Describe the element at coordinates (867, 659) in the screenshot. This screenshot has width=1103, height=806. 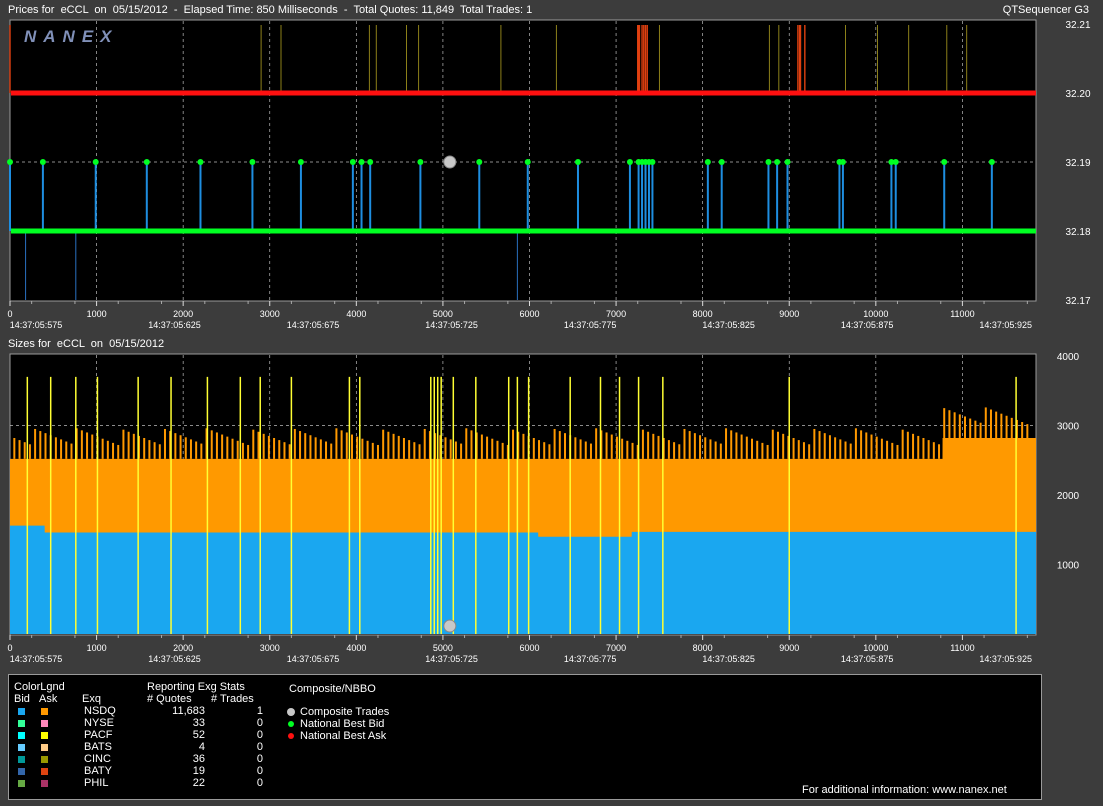
I see `size-time-label: 14:37:05:875` at that location.